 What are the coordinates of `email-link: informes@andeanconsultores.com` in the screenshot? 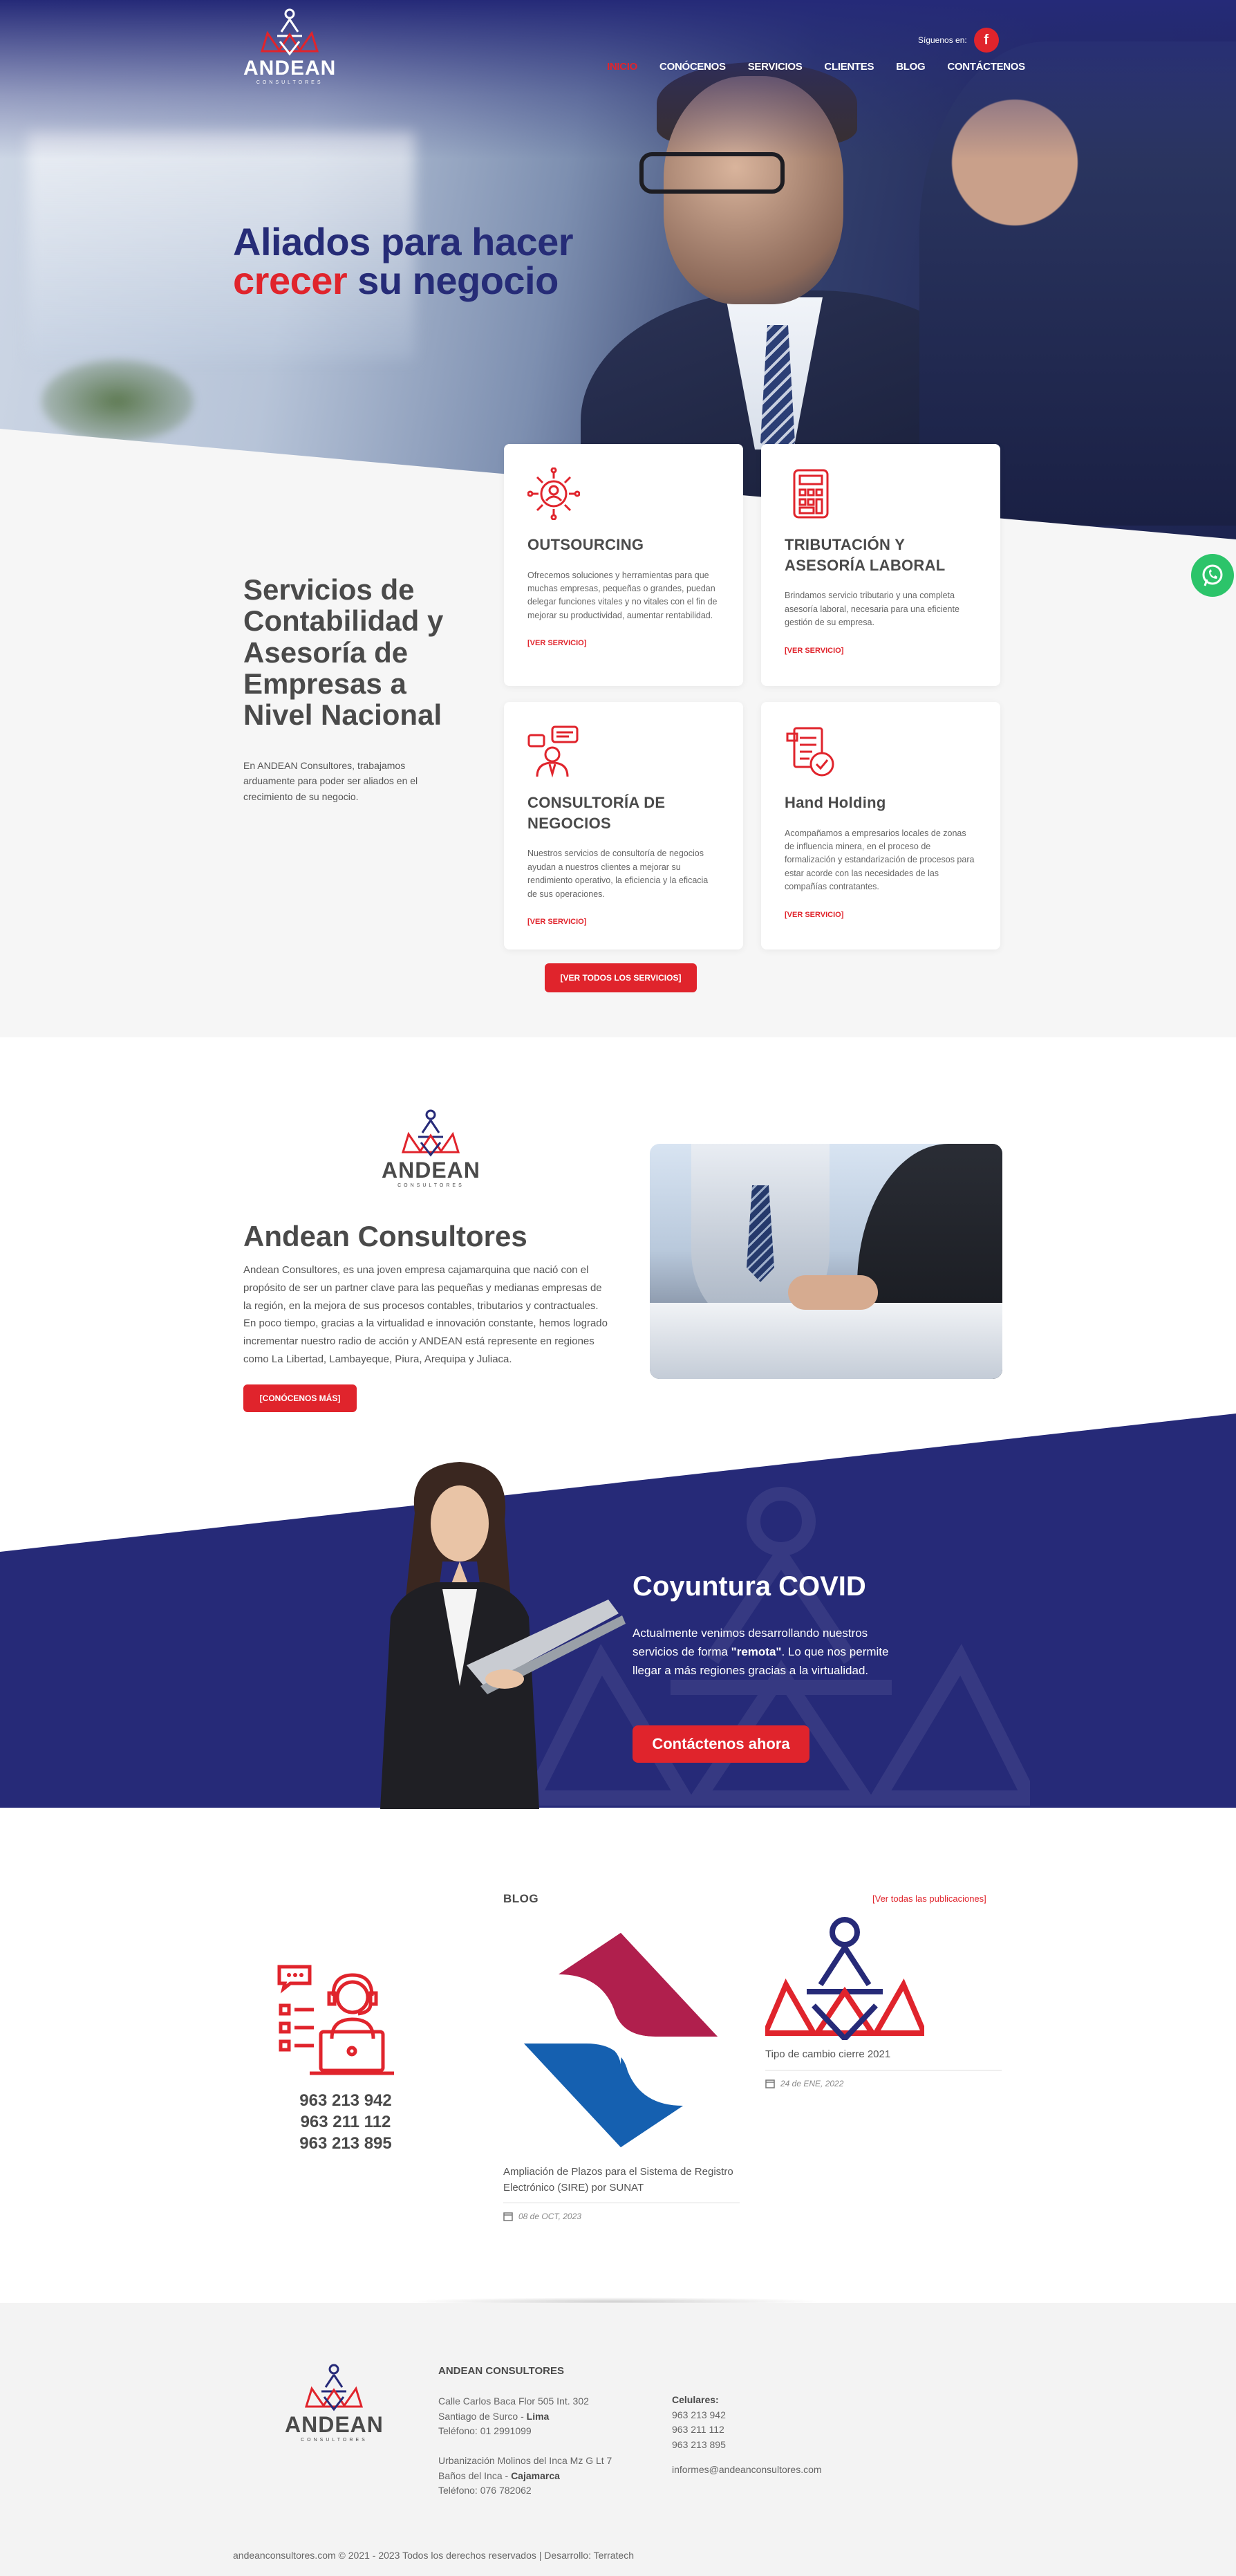 It's located at (762, 2471).